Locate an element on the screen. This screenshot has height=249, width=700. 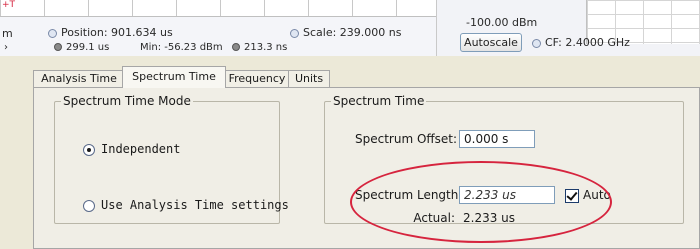
scale-radio-icon is located at coordinates (294, 33).